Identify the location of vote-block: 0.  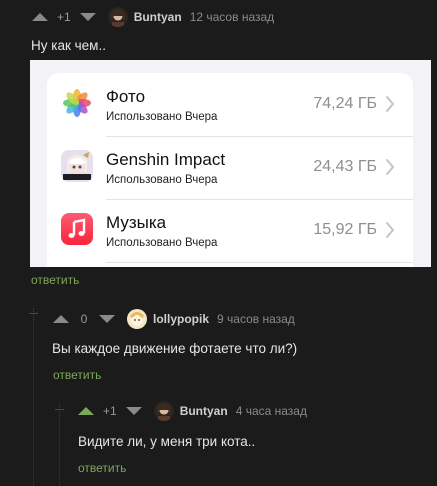
(84, 319).